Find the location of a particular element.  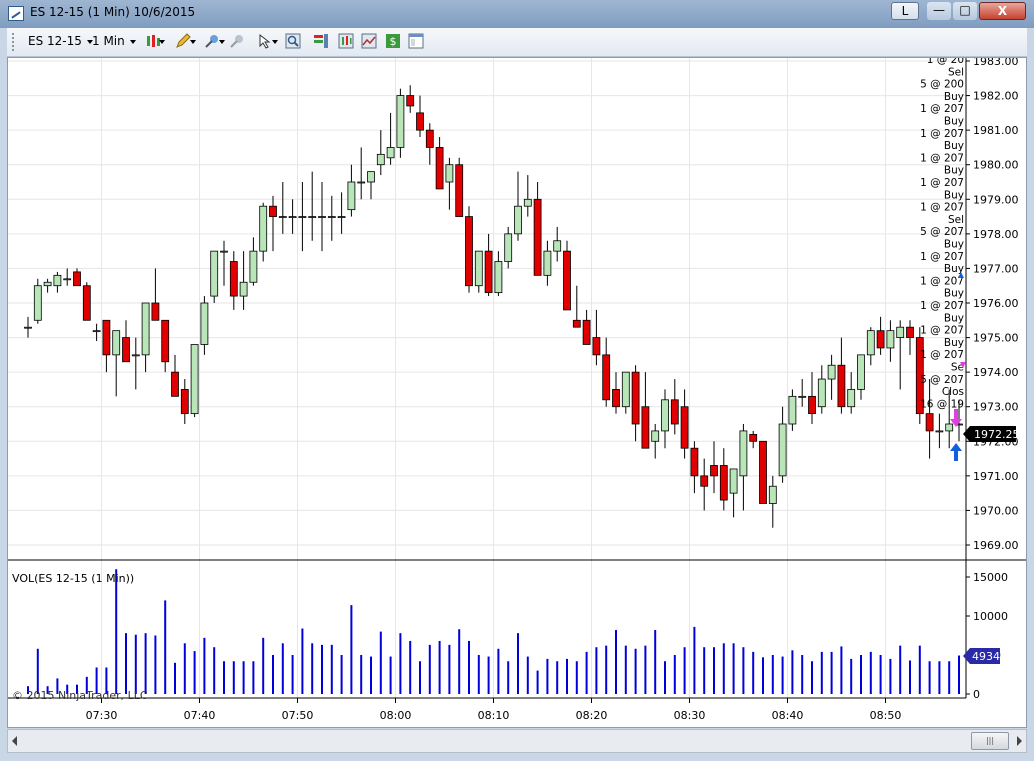

link-button: L is located at coordinates (905, 11).